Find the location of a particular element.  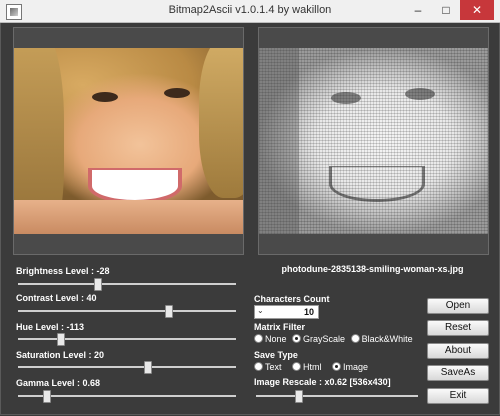

save-type-label: Save Type is located at coordinates (276, 355).